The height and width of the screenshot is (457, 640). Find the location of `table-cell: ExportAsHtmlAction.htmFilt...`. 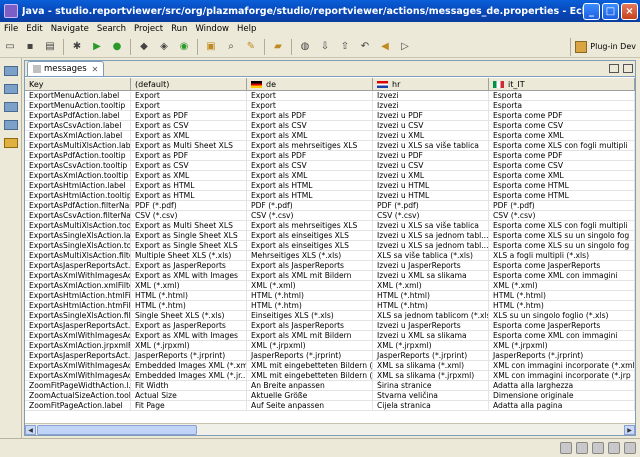

table-cell: ExportAsHtmlAction.htmFilt... is located at coordinates (78, 305).